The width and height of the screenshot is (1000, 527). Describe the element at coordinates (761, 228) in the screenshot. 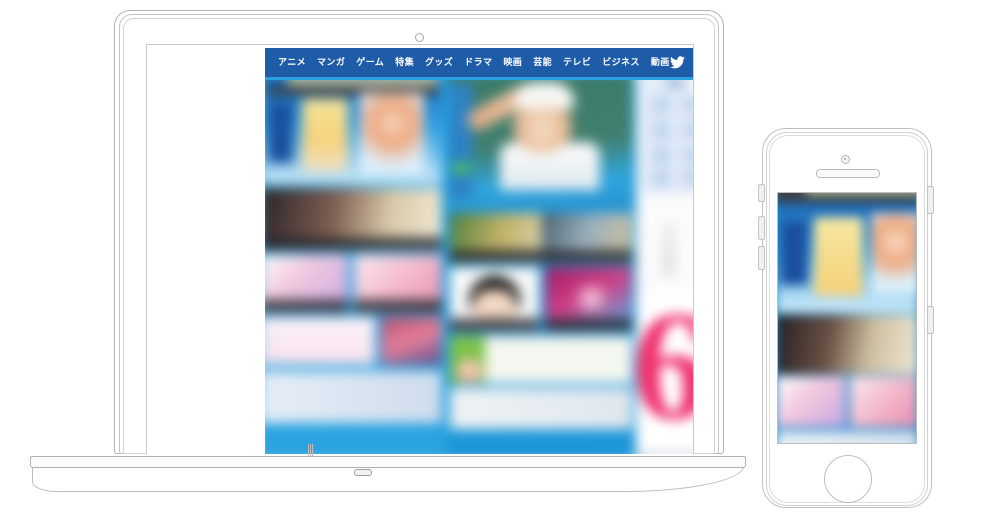

I see `volume-up-button` at that location.